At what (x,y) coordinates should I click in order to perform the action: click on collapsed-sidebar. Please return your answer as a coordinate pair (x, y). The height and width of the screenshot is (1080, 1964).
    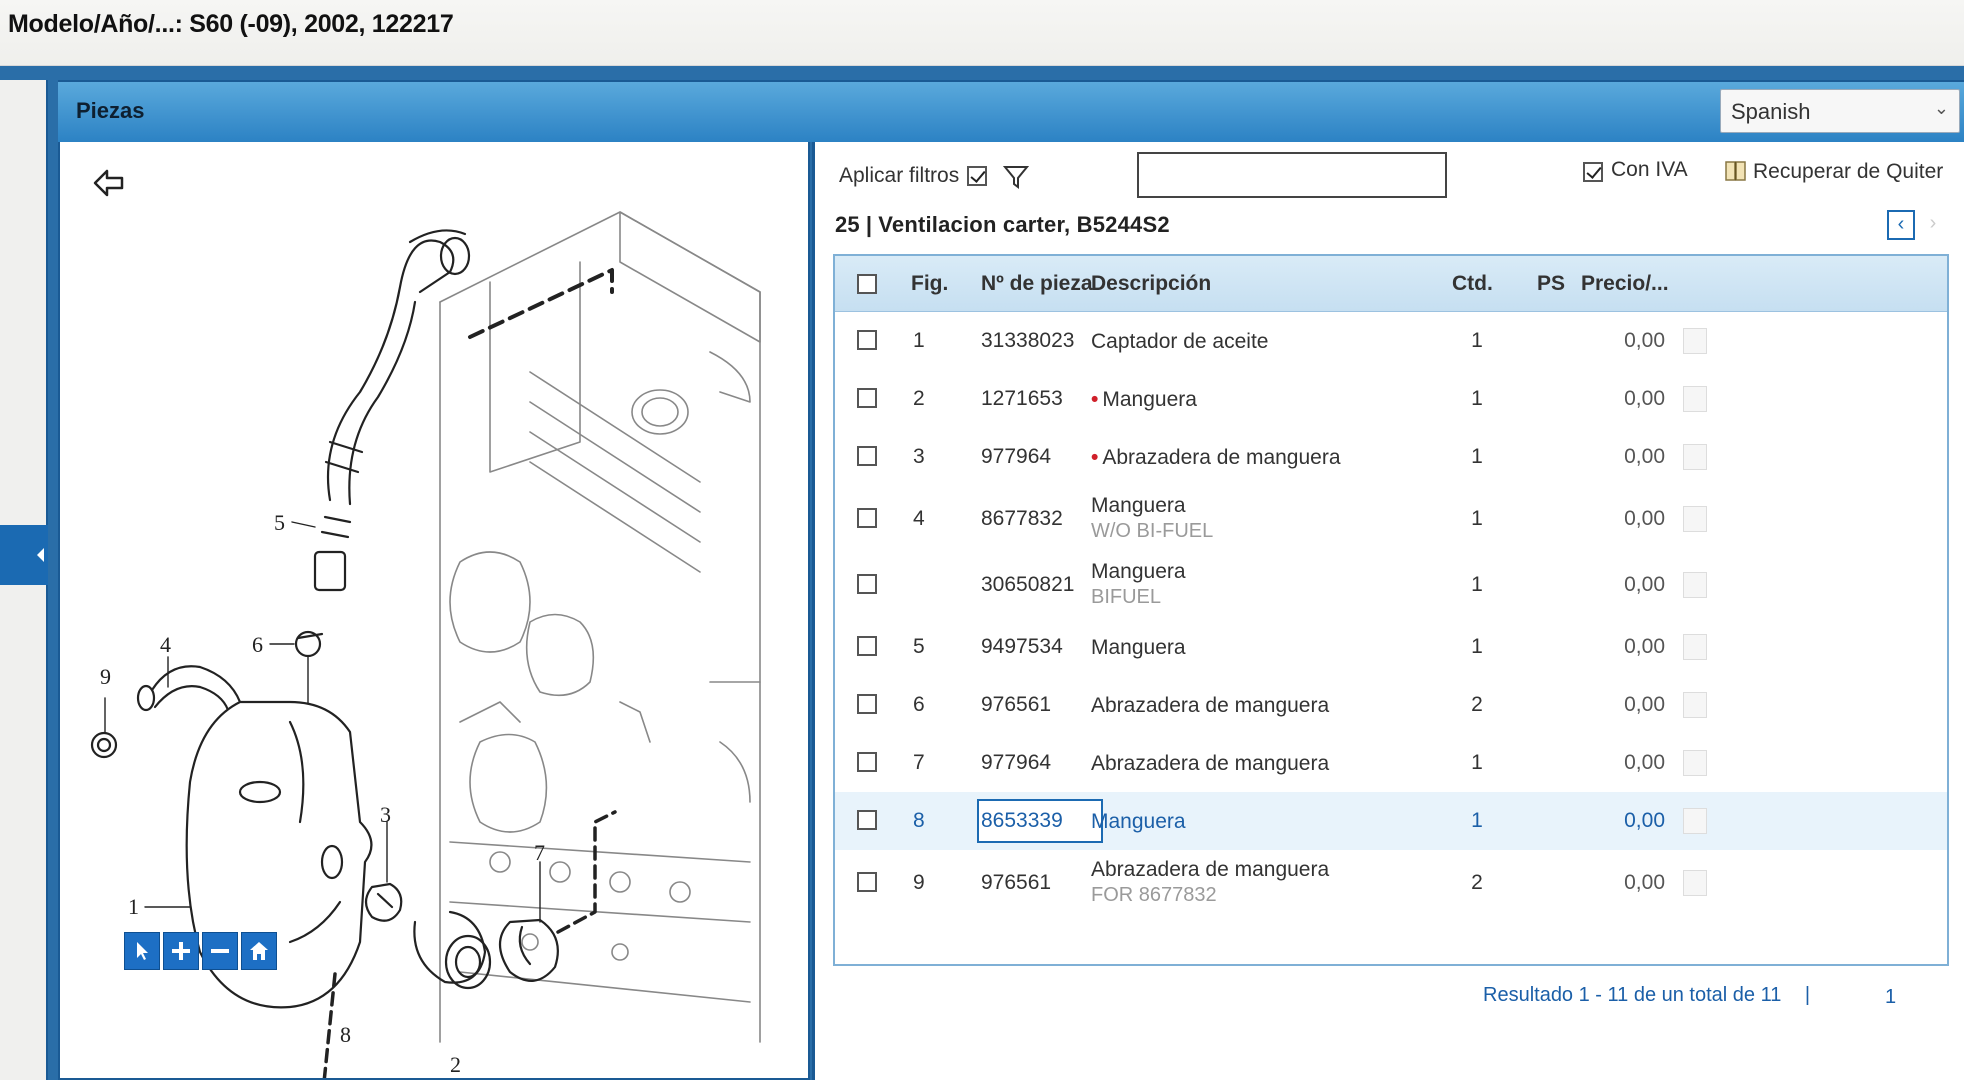
    Looking at the image, I should click on (24, 580).